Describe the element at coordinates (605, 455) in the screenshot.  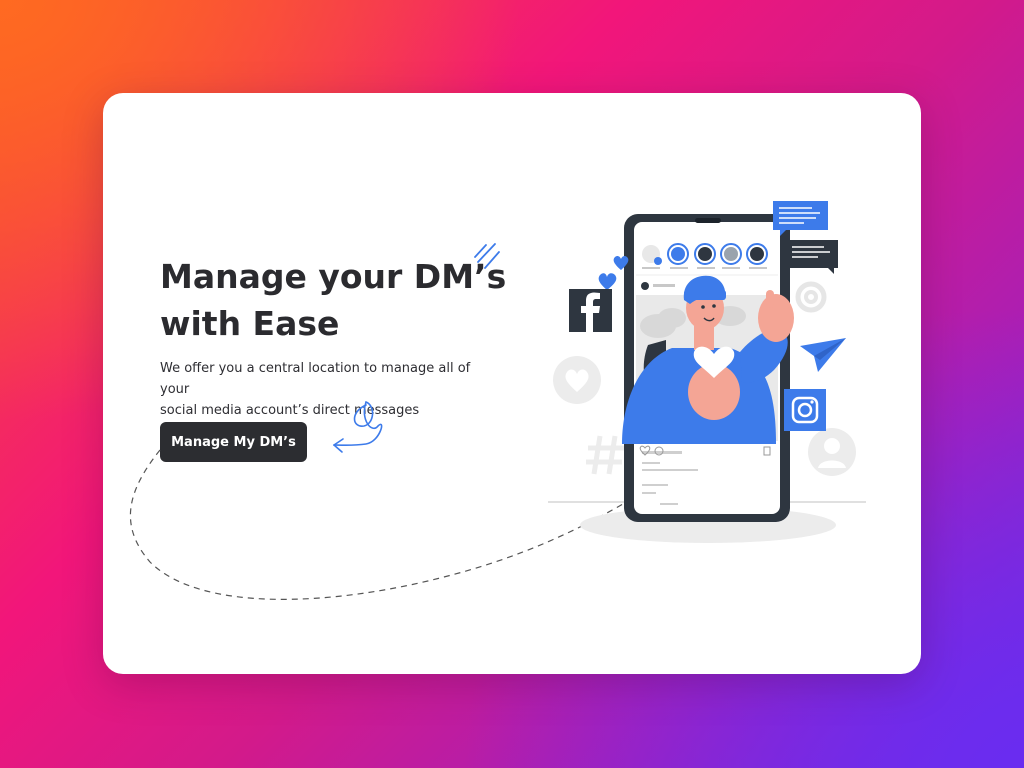
I see `hashtag-icon` at that location.